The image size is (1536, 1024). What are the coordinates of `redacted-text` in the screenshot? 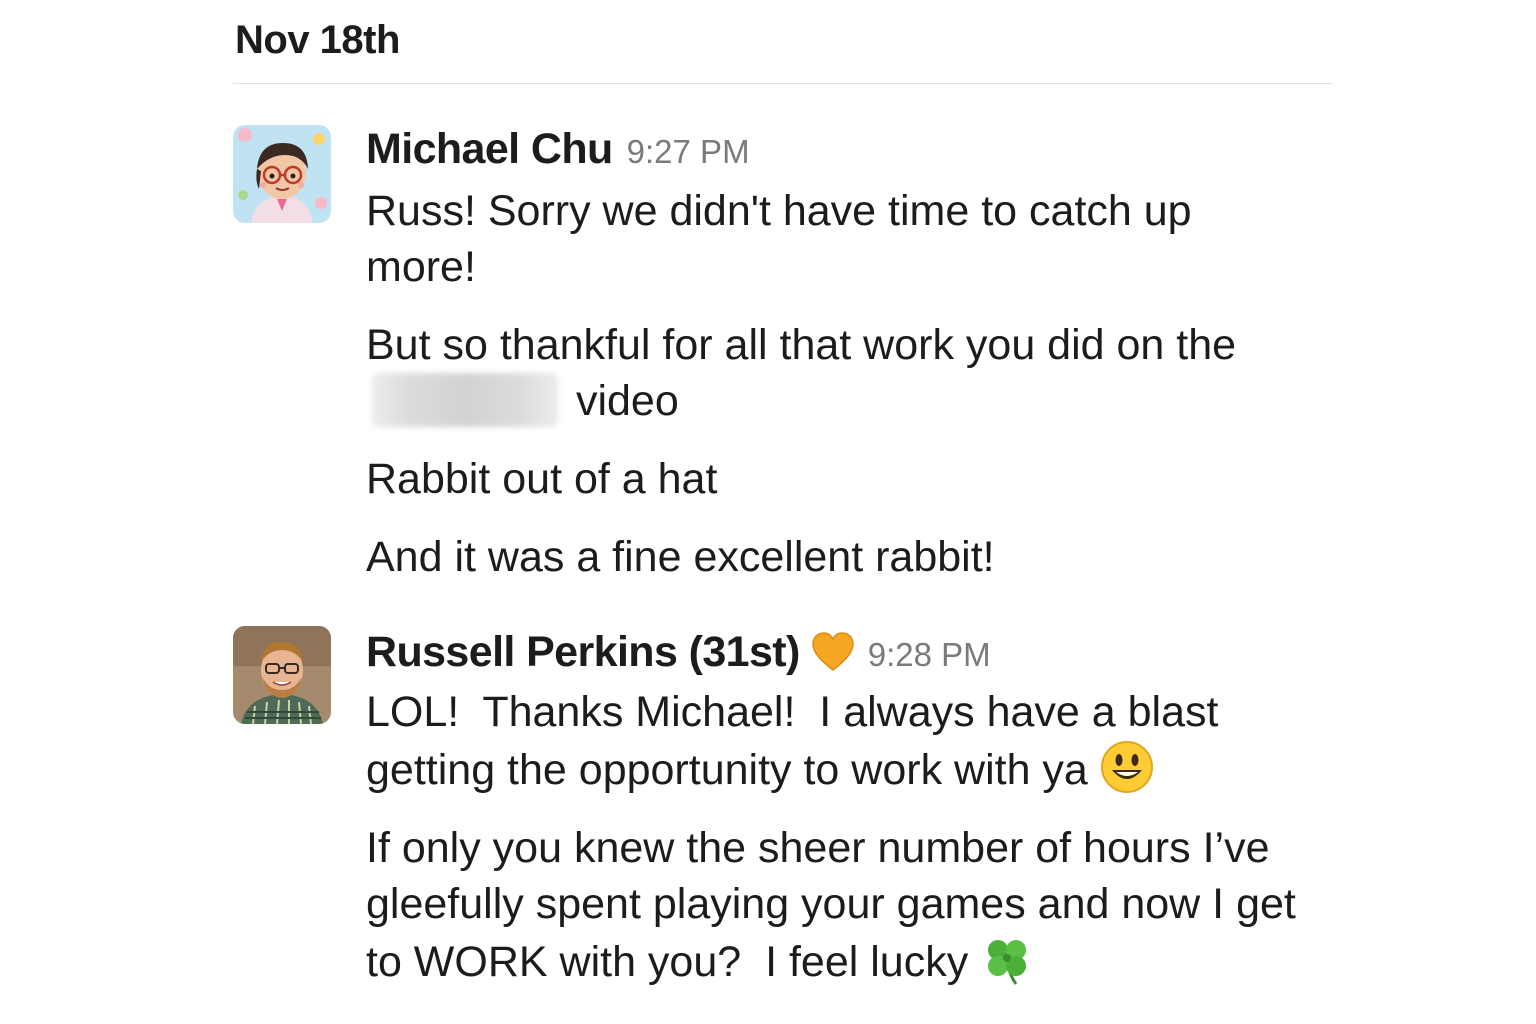 It's located at (465, 400).